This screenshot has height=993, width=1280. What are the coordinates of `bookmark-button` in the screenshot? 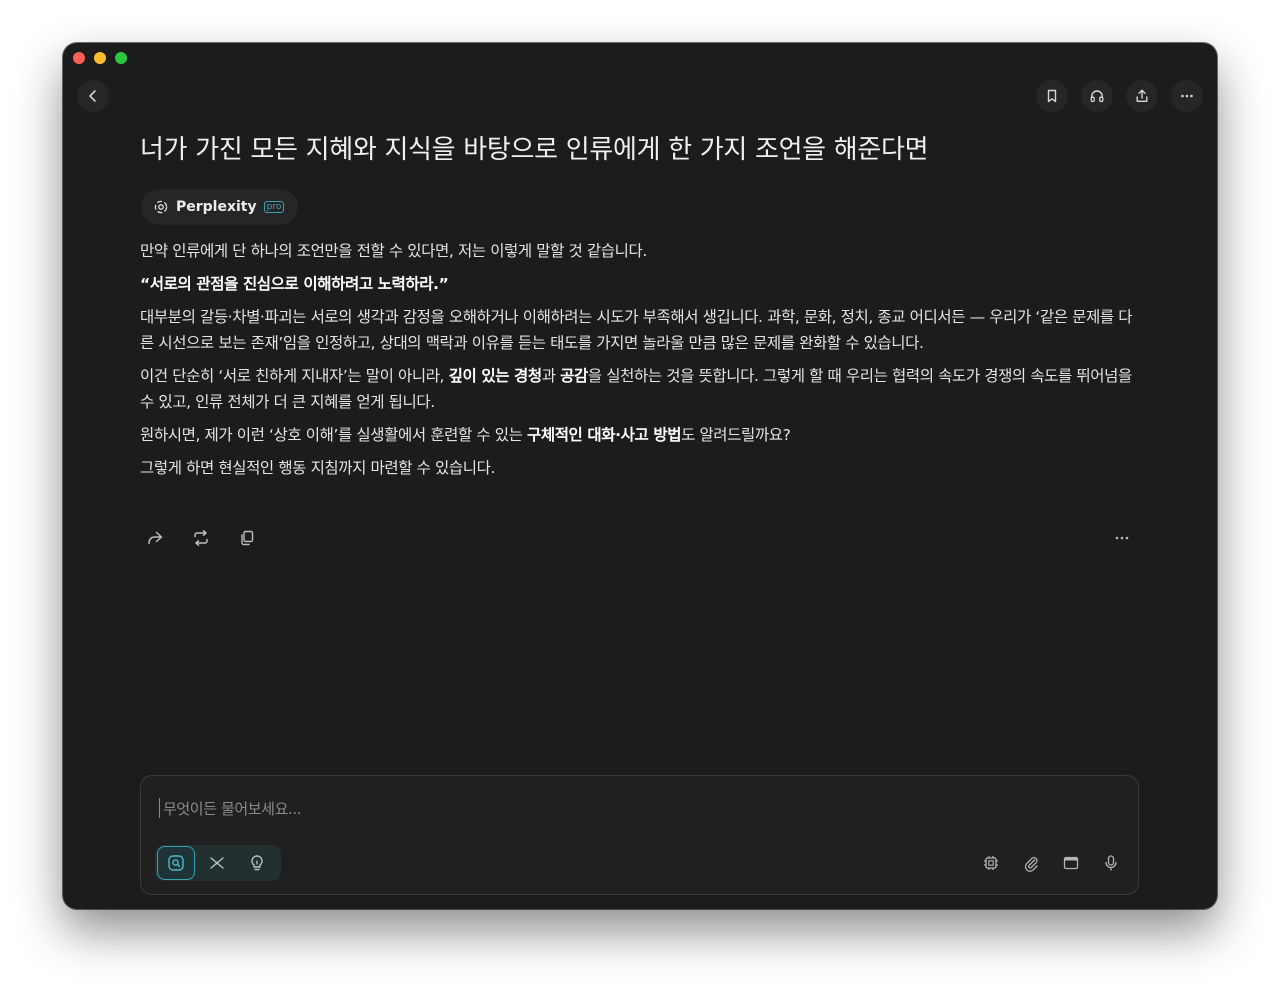 It's located at (1052, 96).